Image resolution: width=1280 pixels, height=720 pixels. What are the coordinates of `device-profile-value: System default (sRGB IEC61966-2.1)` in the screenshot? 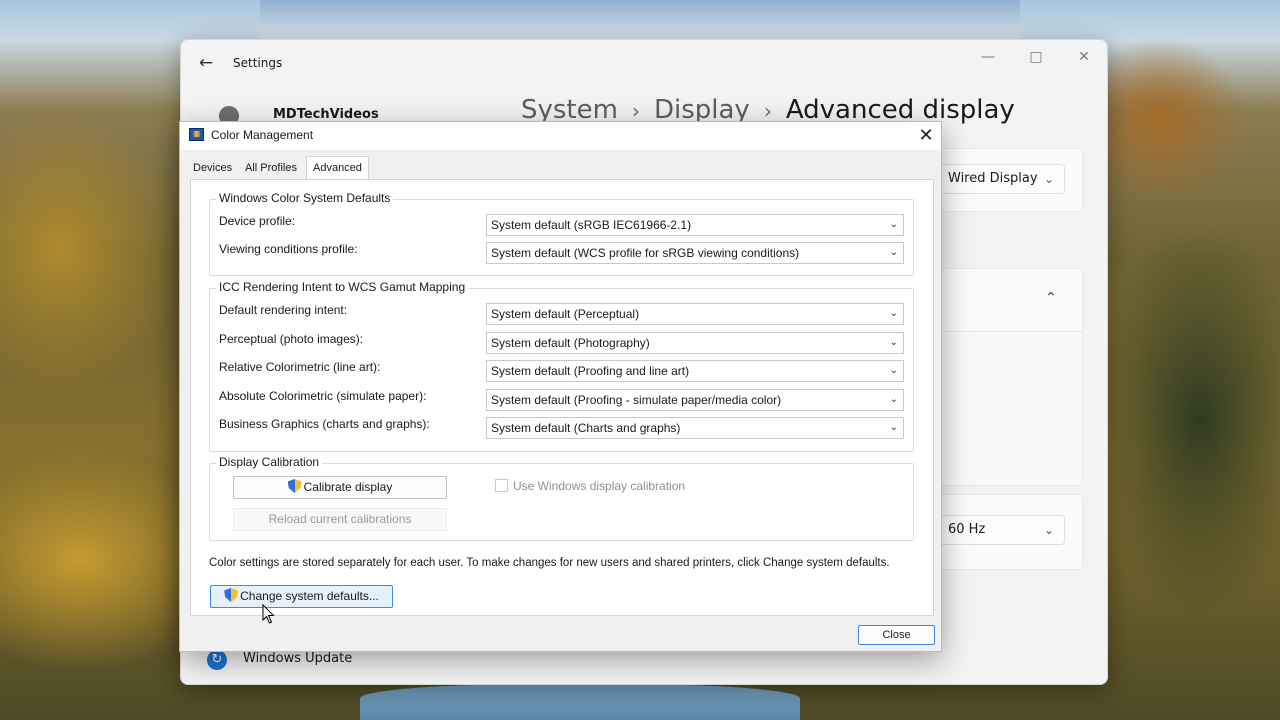 It's located at (591, 225).